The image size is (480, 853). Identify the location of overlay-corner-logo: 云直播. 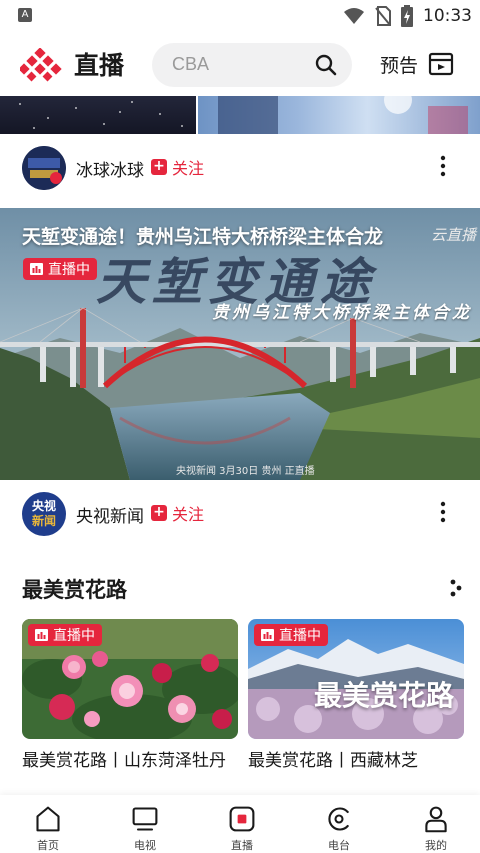
(453, 235).